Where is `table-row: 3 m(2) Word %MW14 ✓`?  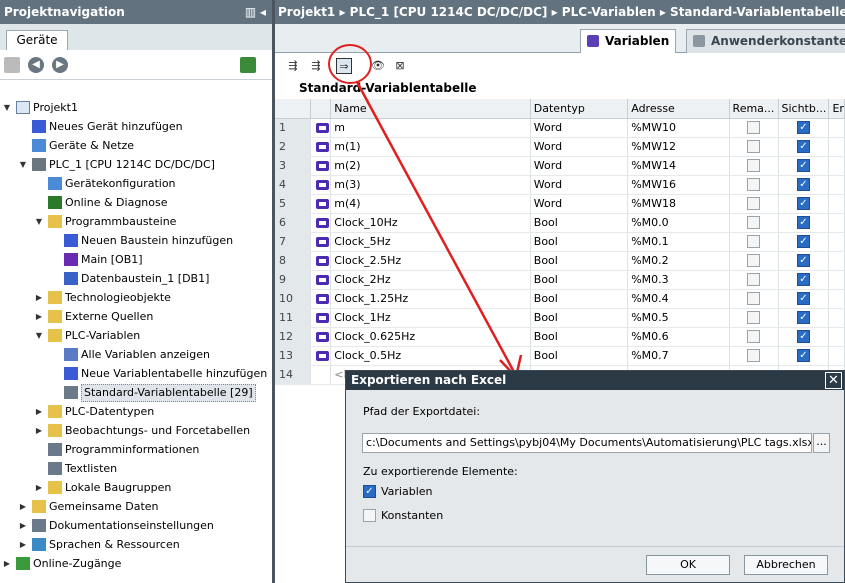
table-row: 3 m(2) Word %MW14 ✓ is located at coordinates (560, 166).